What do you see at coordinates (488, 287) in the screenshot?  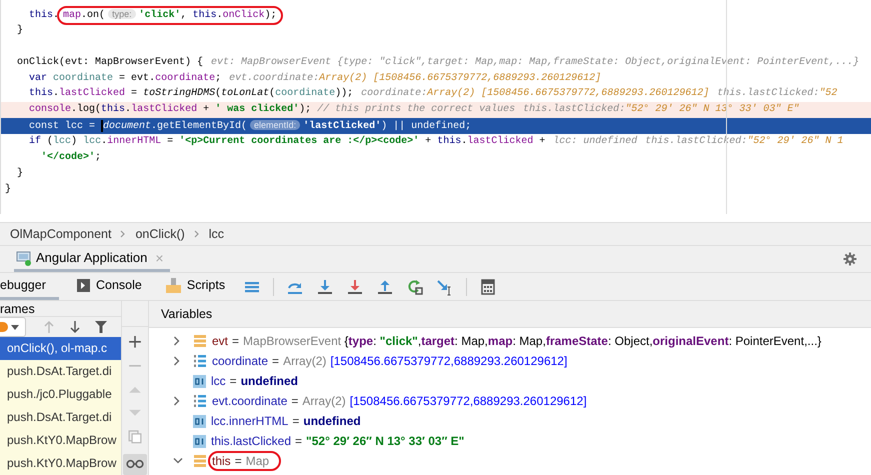 I see `evaluate-icon` at bounding box center [488, 287].